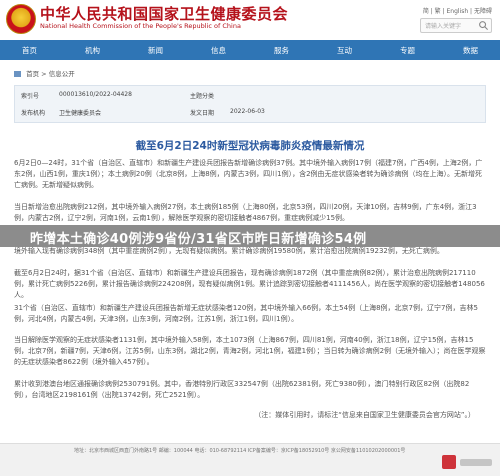  What do you see at coordinates (218, 50) in the screenshot?
I see `nav-item-info: 信息` at bounding box center [218, 50].